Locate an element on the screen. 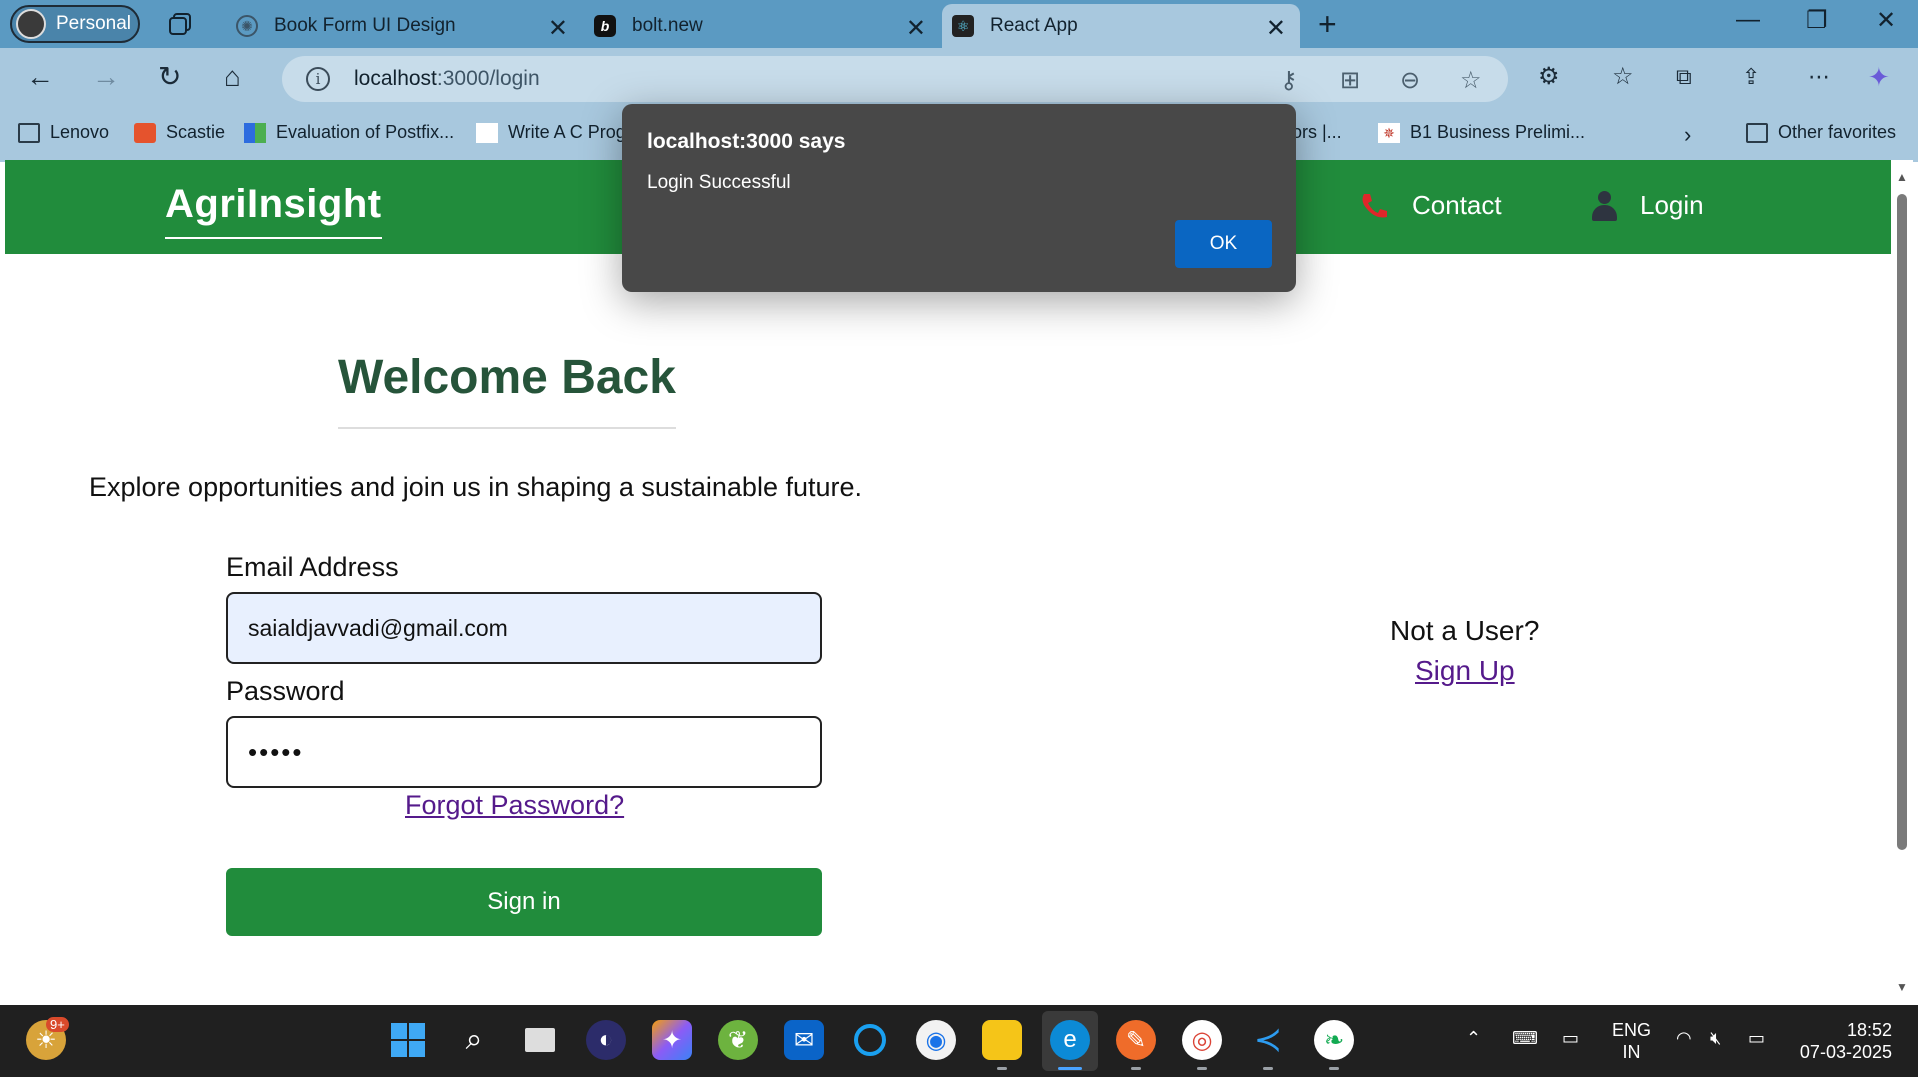 The image size is (1918, 1077). region-code: IN is located at coordinates (1631, 1052).